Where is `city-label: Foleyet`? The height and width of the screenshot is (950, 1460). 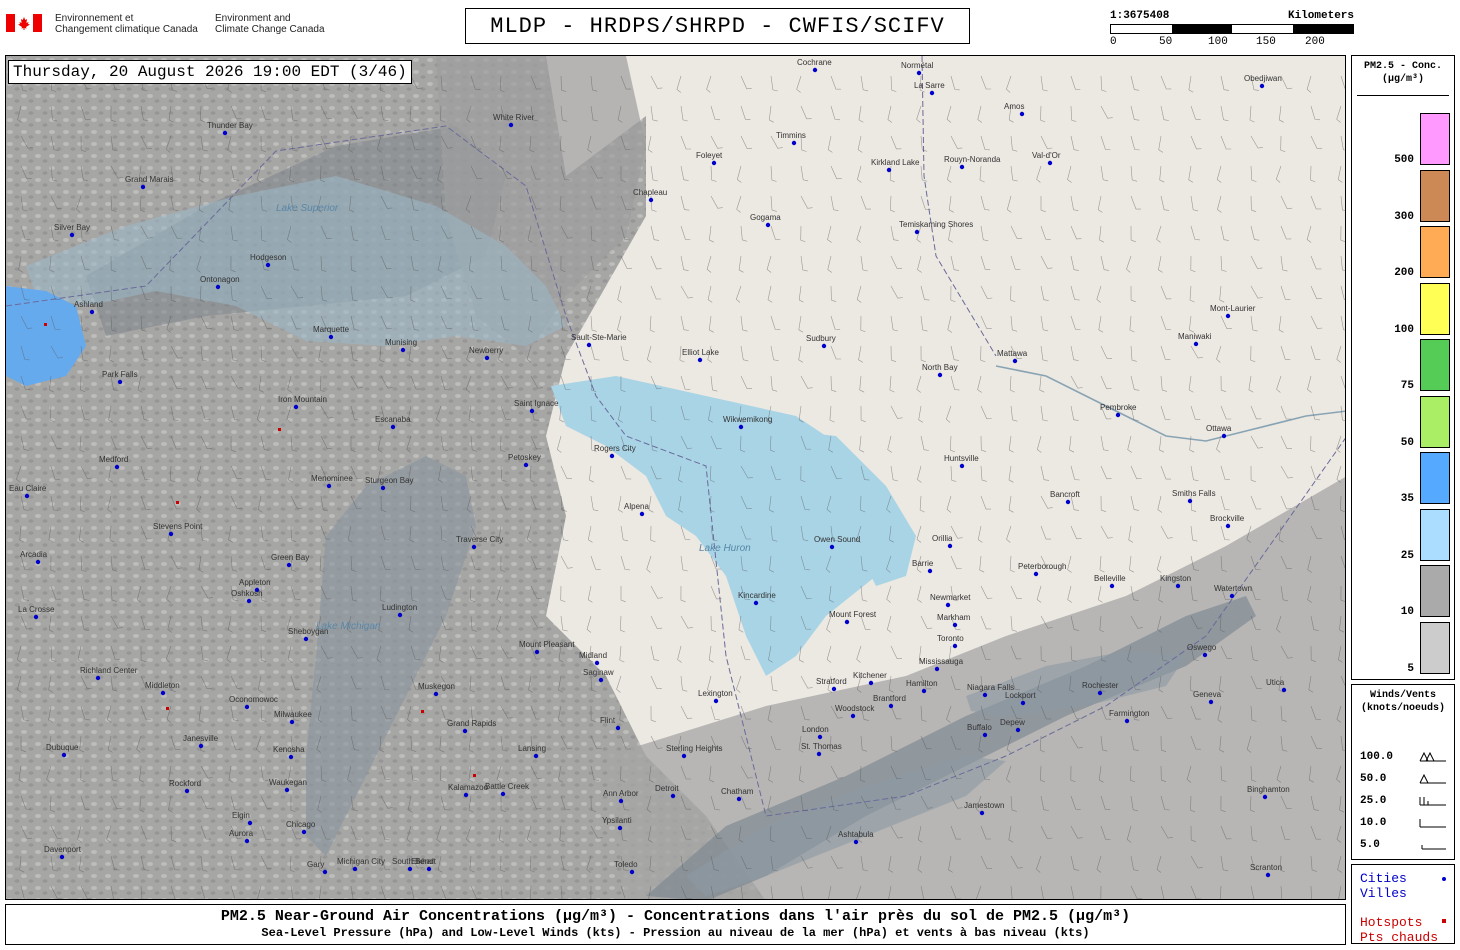 city-label: Foleyet is located at coordinates (709, 155).